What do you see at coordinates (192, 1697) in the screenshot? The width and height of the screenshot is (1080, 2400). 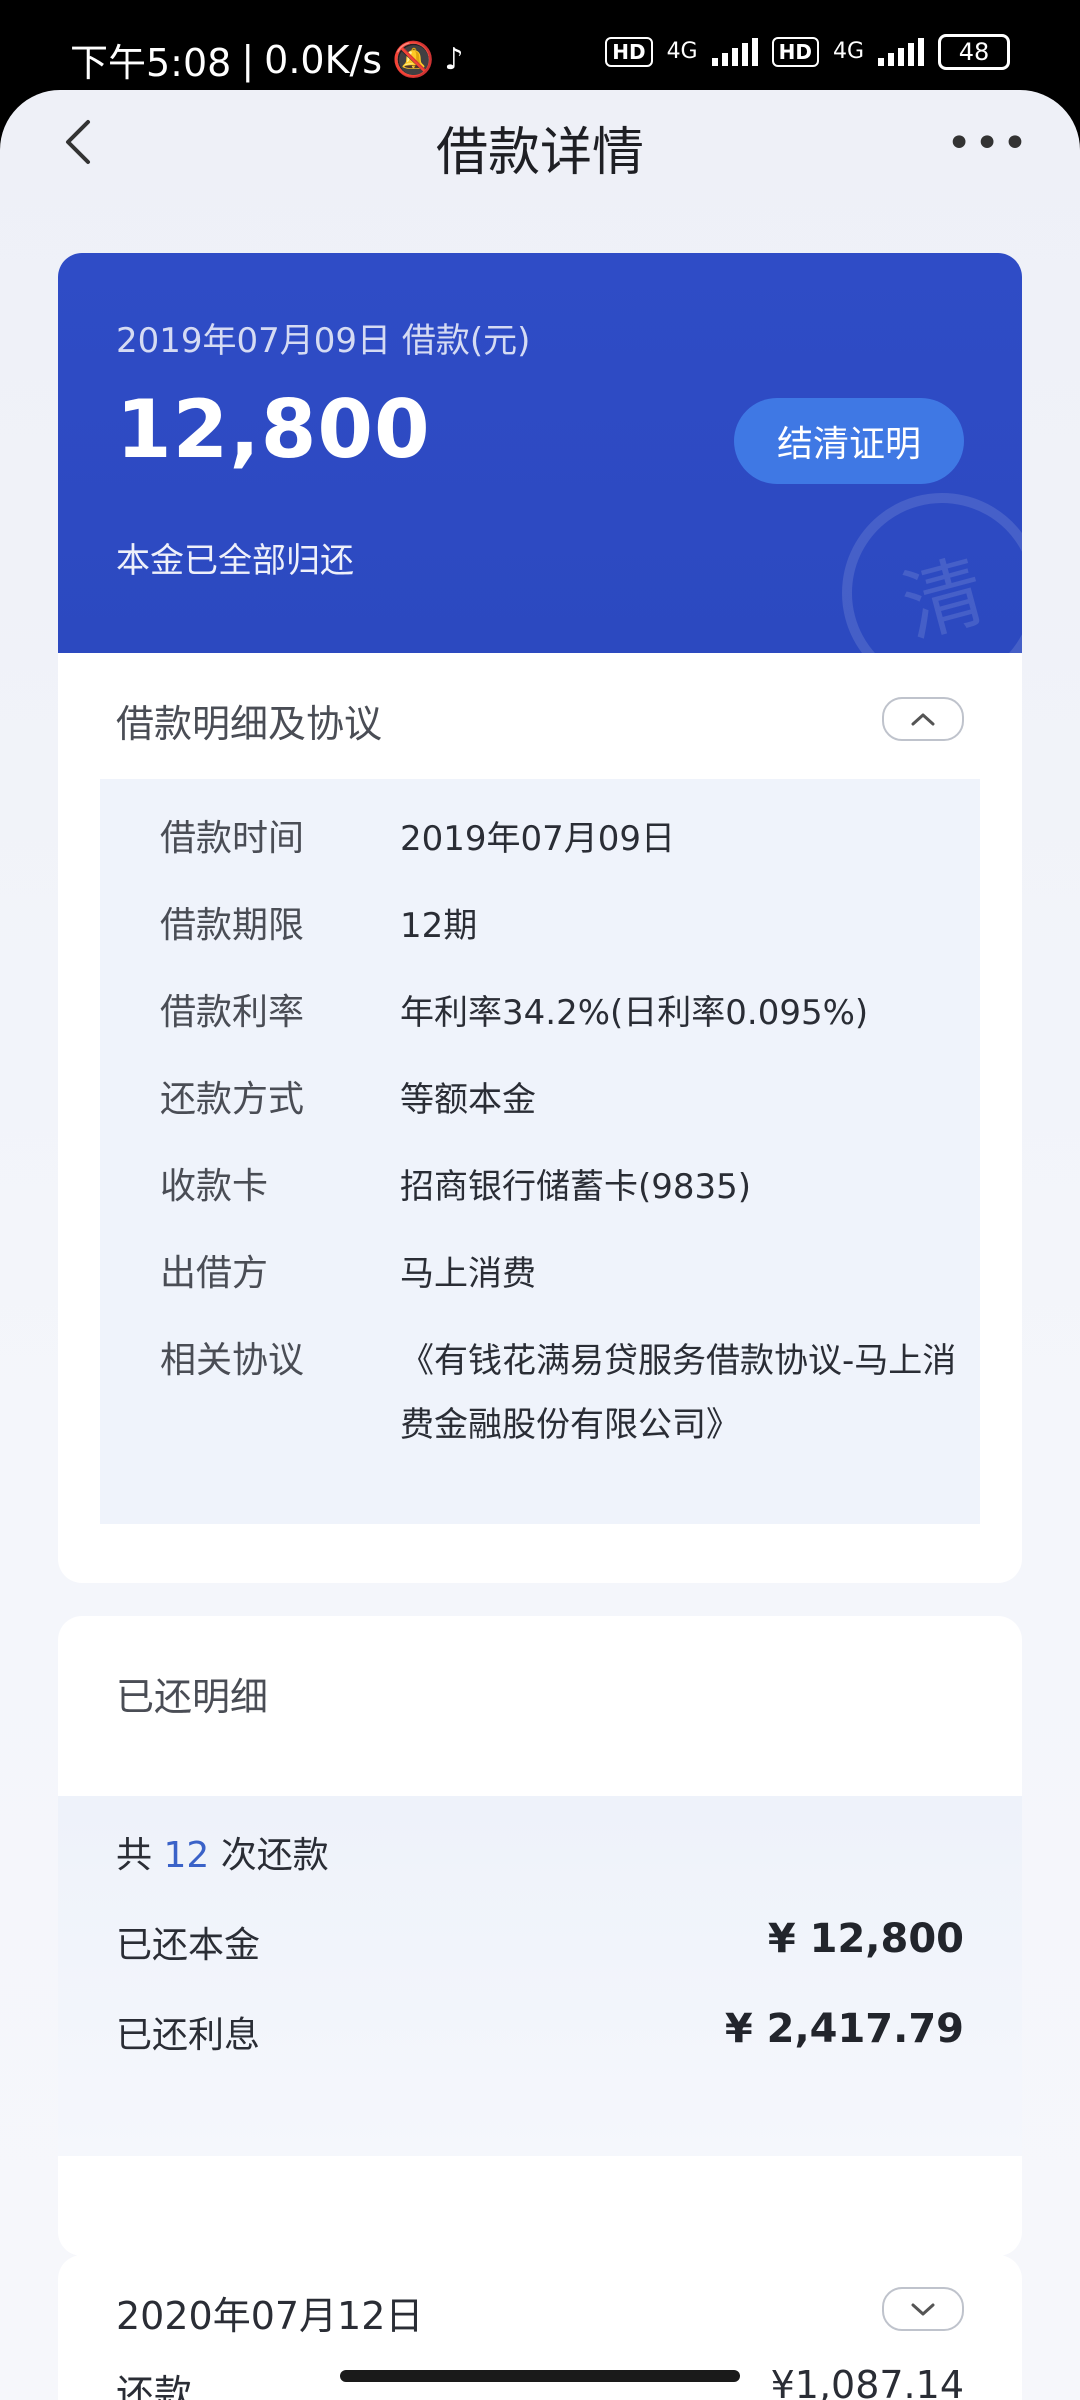 I see `repaid-section-title: 已还明细` at bounding box center [192, 1697].